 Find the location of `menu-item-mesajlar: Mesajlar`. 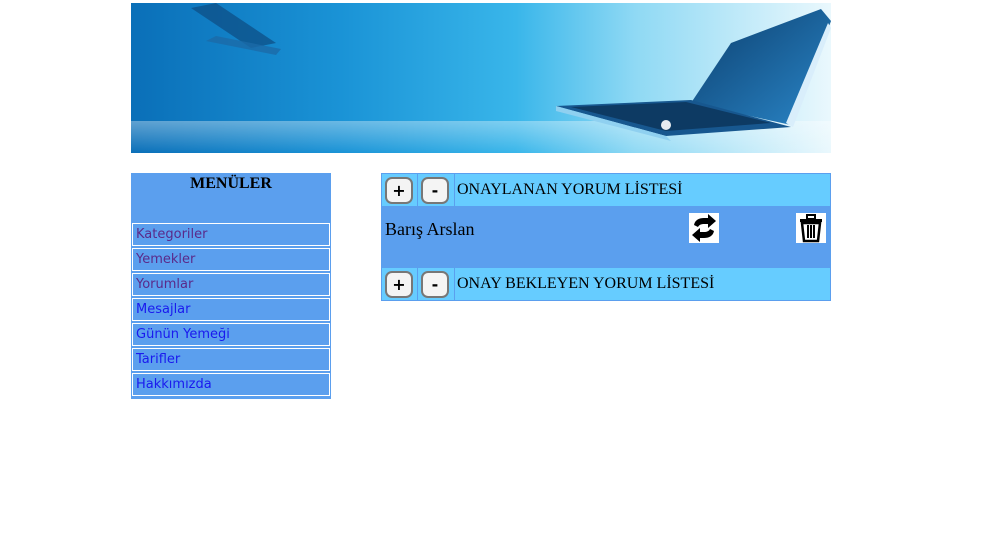

menu-item-mesajlar: Mesajlar is located at coordinates (231, 309).